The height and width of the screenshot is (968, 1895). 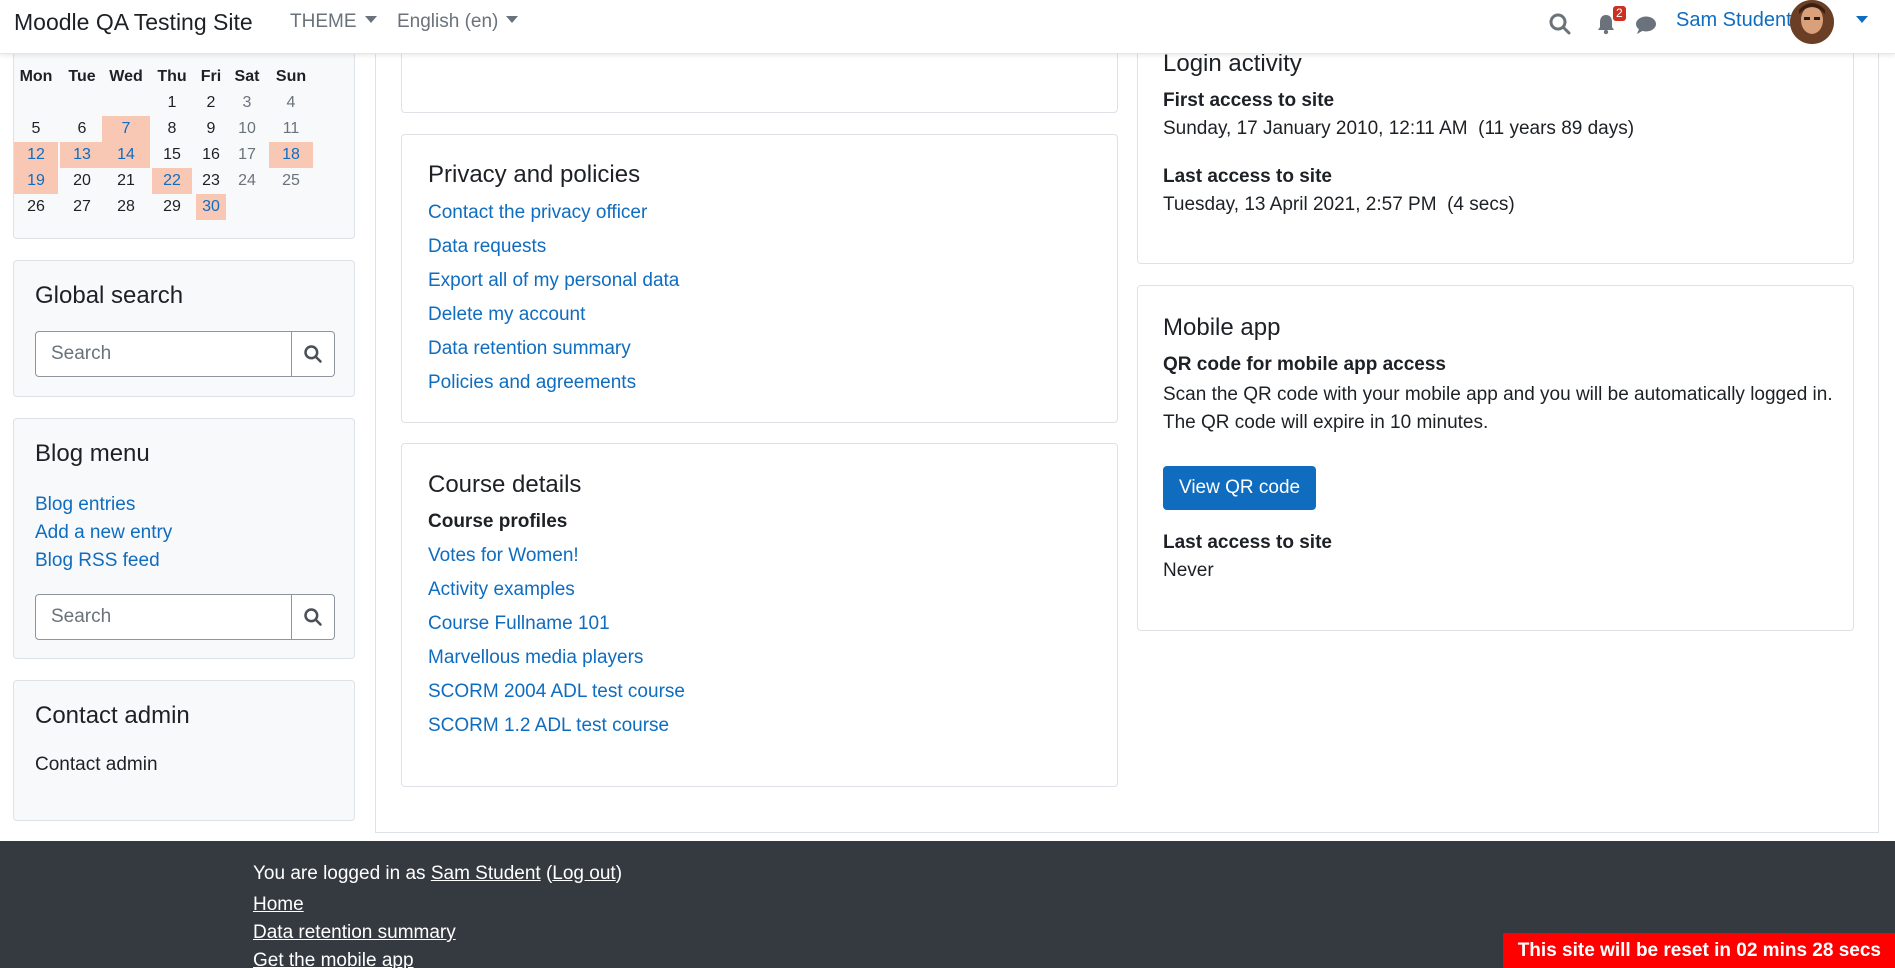 What do you see at coordinates (583, 873) in the screenshot?
I see `logout-link: Log out` at bounding box center [583, 873].